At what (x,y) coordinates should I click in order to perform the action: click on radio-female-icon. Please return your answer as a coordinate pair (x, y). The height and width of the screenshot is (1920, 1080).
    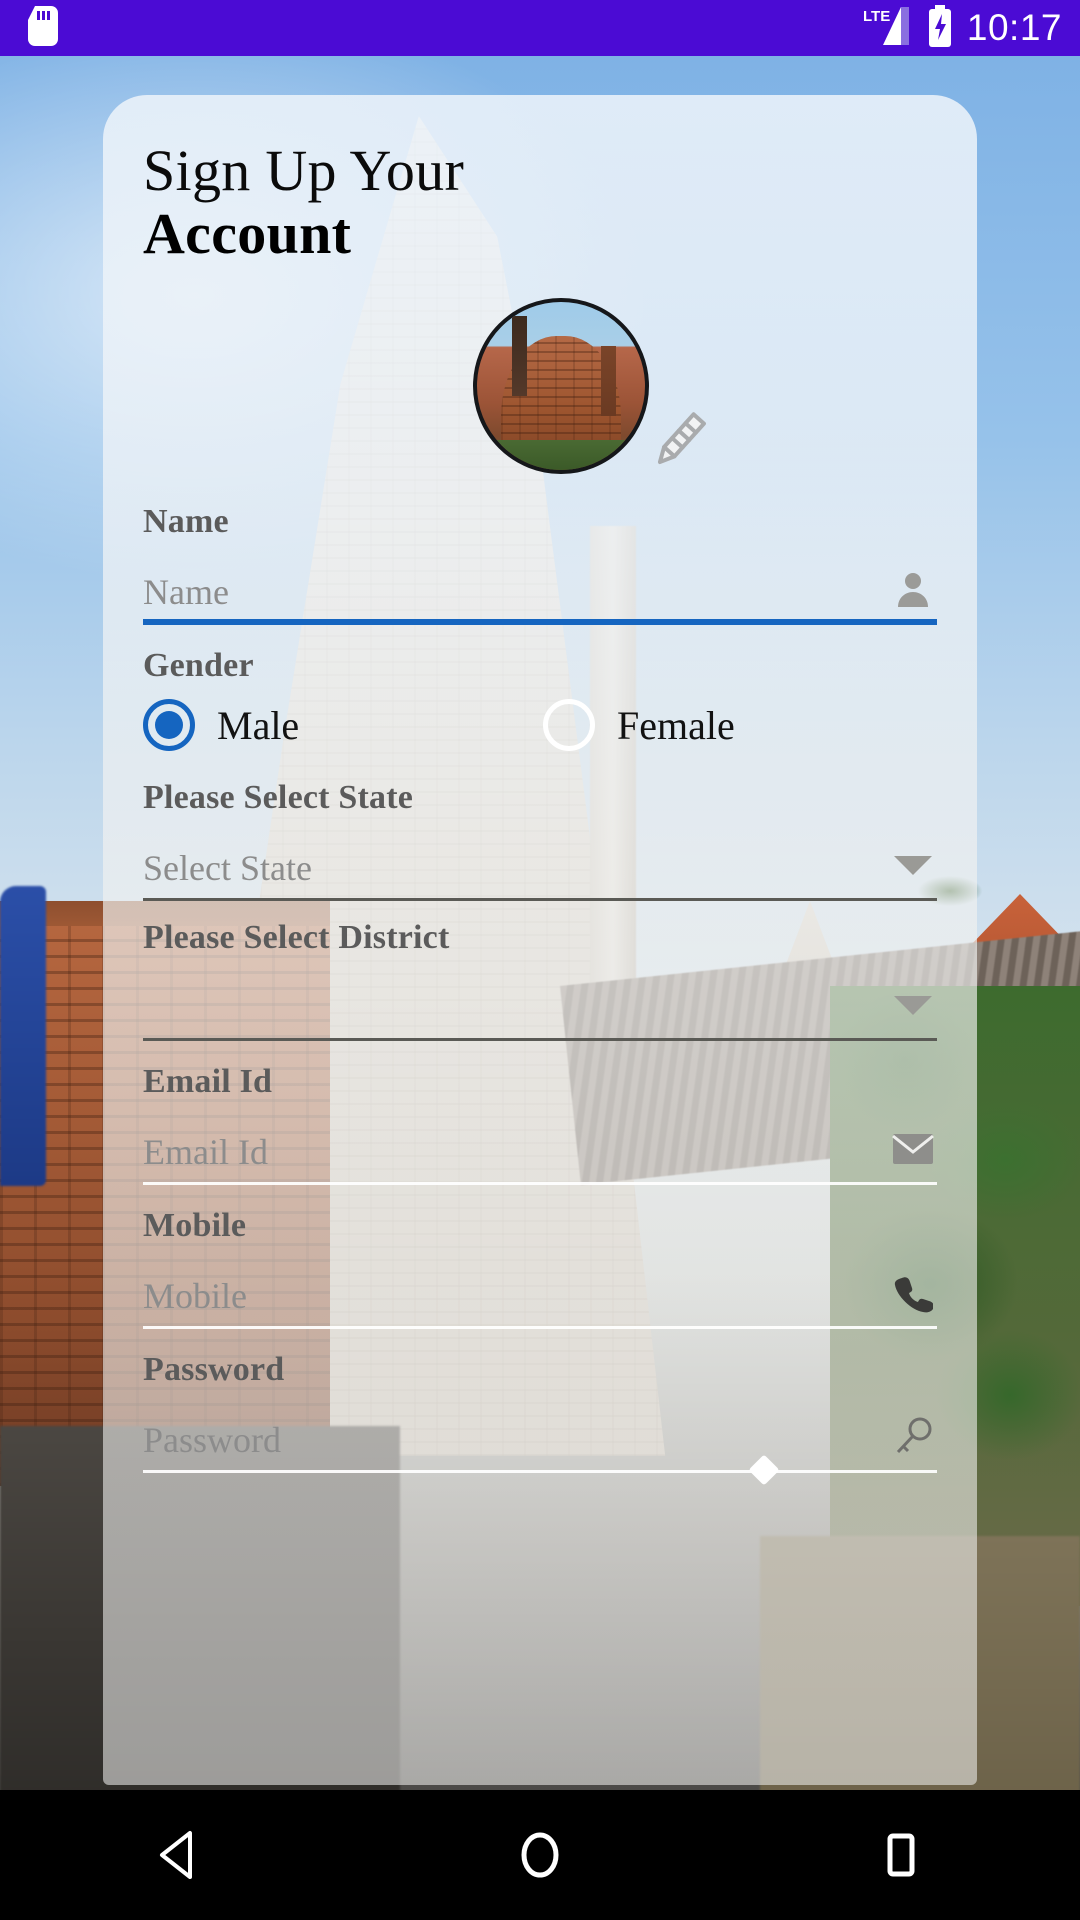
    Looking at the image, I should click on (569, 725).